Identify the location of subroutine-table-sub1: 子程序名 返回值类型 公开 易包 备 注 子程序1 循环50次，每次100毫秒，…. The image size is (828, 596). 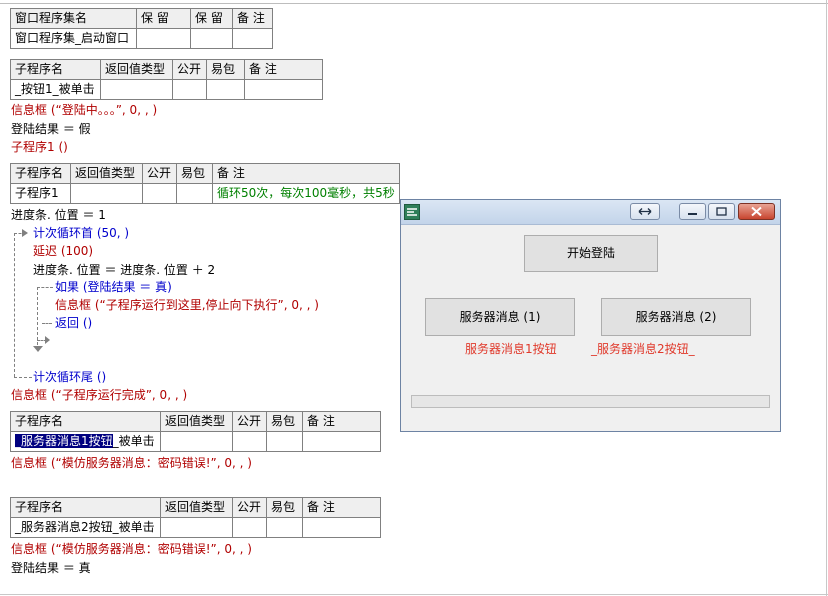
(205, 183).